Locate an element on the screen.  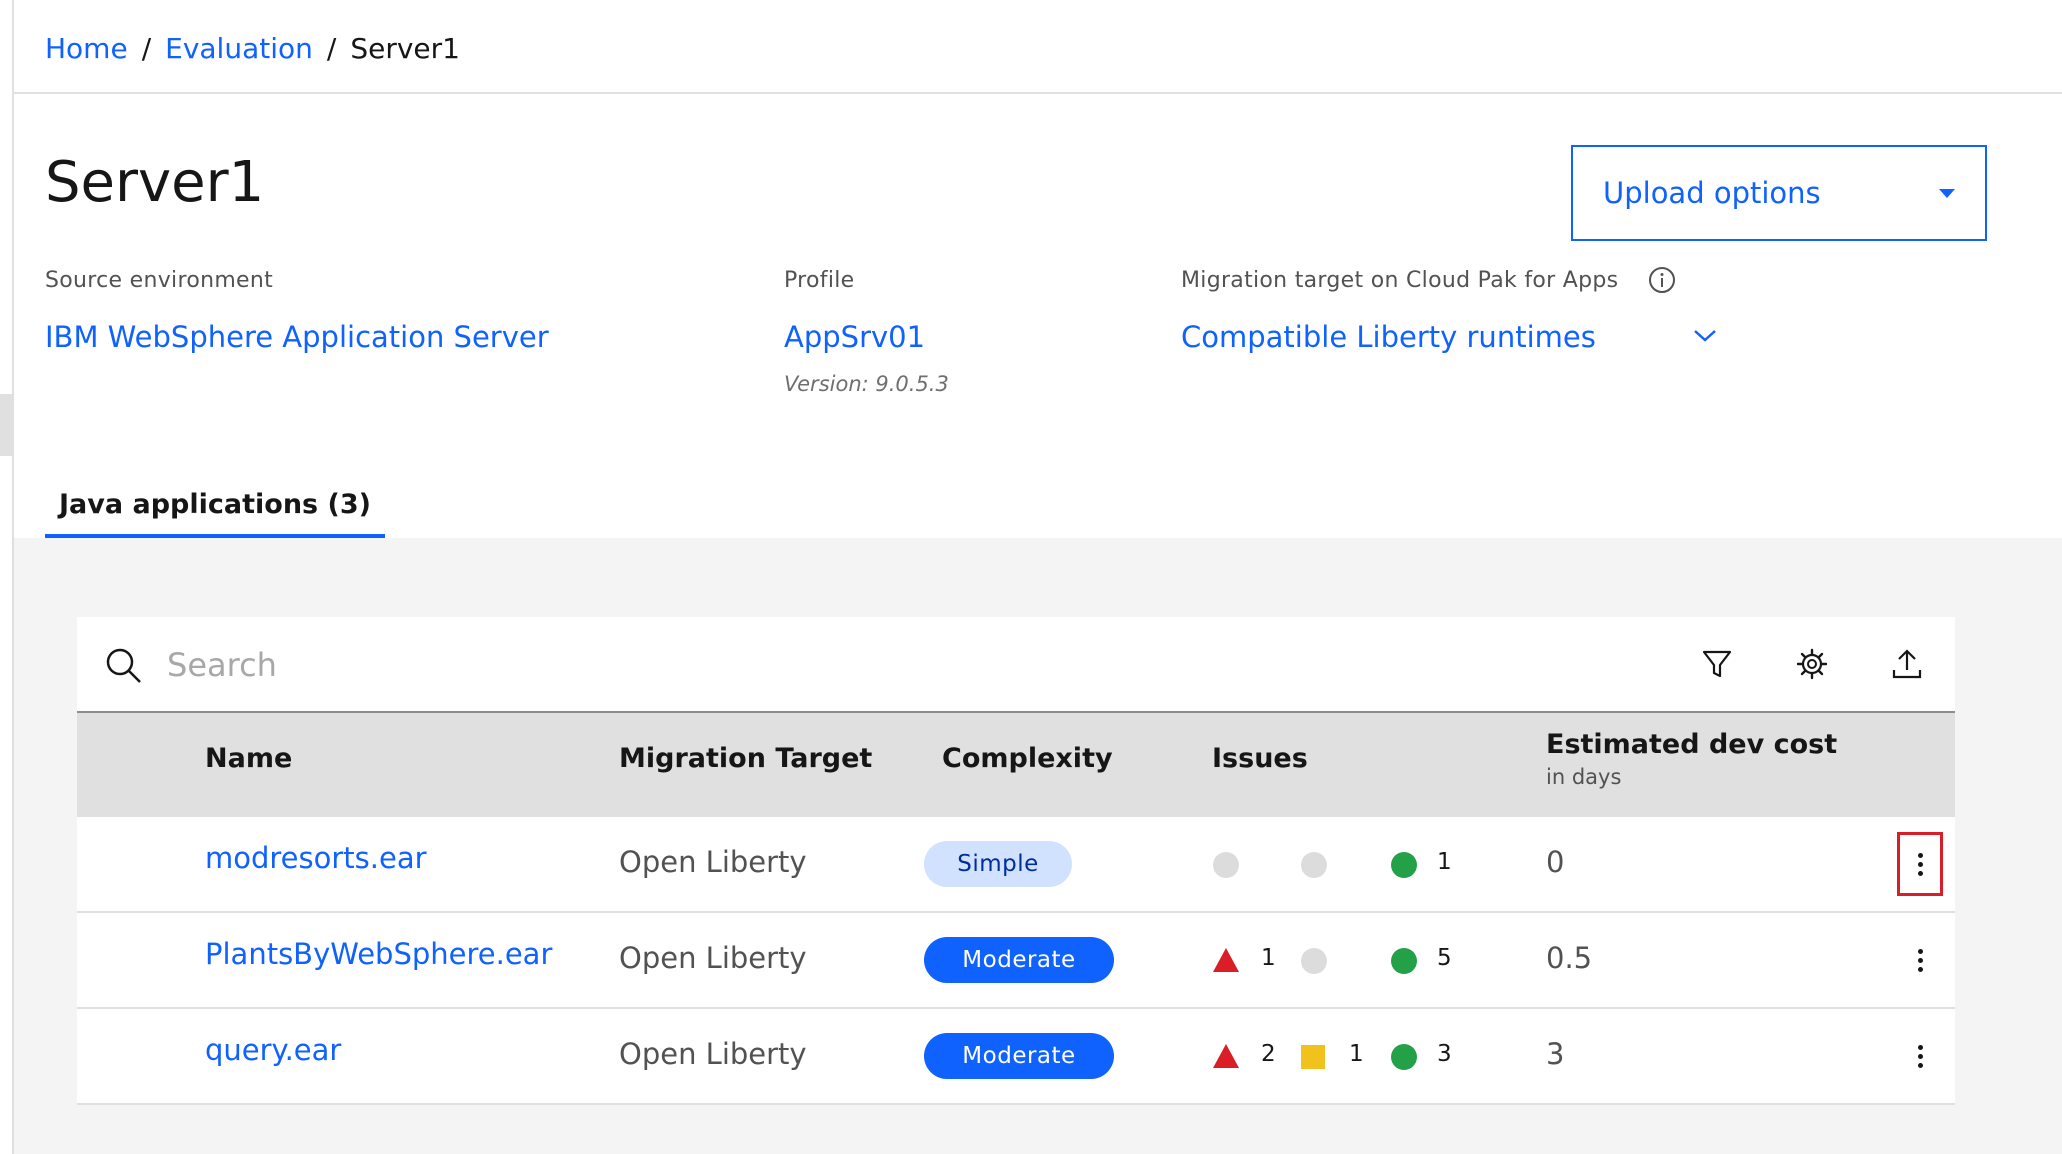
warning-issue-count: 1 is located at coordinates (1356, 1054).